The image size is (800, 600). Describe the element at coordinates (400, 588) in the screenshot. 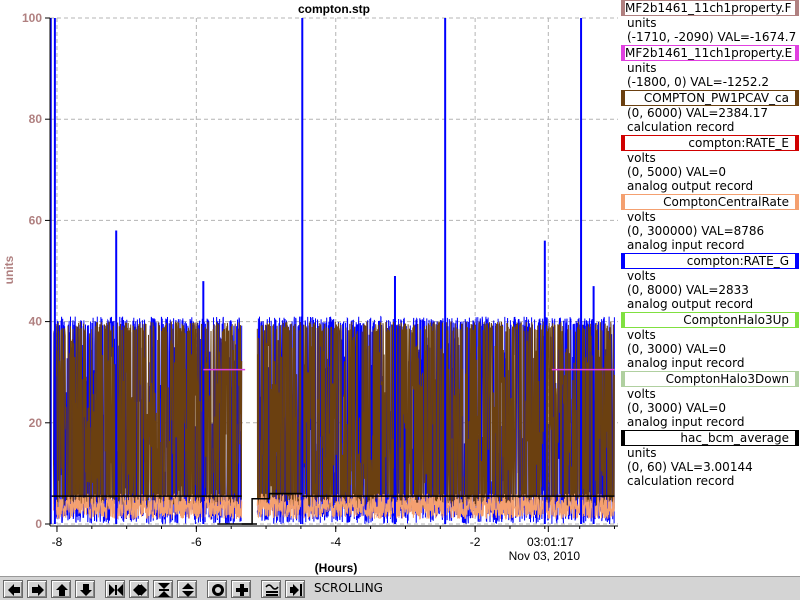

I see `toolbar: SCROLLING` at that location.